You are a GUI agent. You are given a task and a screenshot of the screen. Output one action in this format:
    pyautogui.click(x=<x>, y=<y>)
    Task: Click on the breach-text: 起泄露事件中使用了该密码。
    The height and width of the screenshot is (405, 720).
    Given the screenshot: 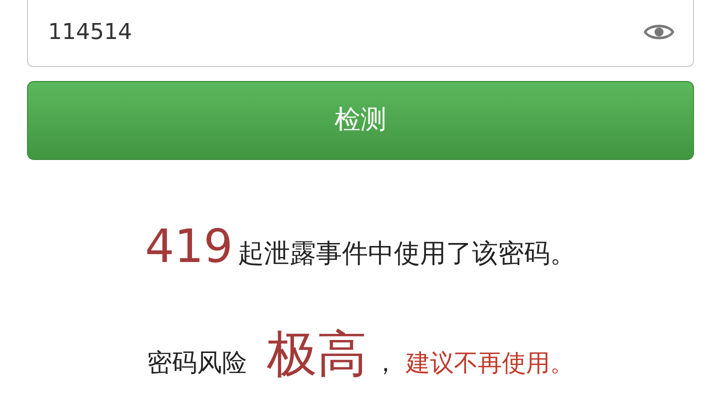 What is the action you would take?
    pyautogui.click(x=407, y=254)
    